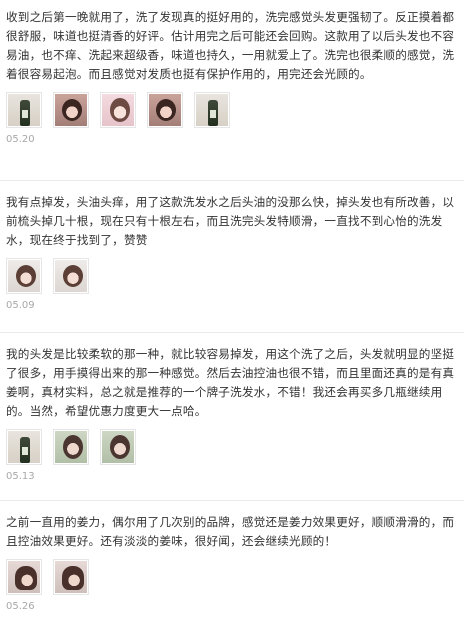 The image size is (464, 628). What do you see at coordinates (20, 305) in the screenshot?
I see `review-date: 05.09` at bounding box center [20, 305].